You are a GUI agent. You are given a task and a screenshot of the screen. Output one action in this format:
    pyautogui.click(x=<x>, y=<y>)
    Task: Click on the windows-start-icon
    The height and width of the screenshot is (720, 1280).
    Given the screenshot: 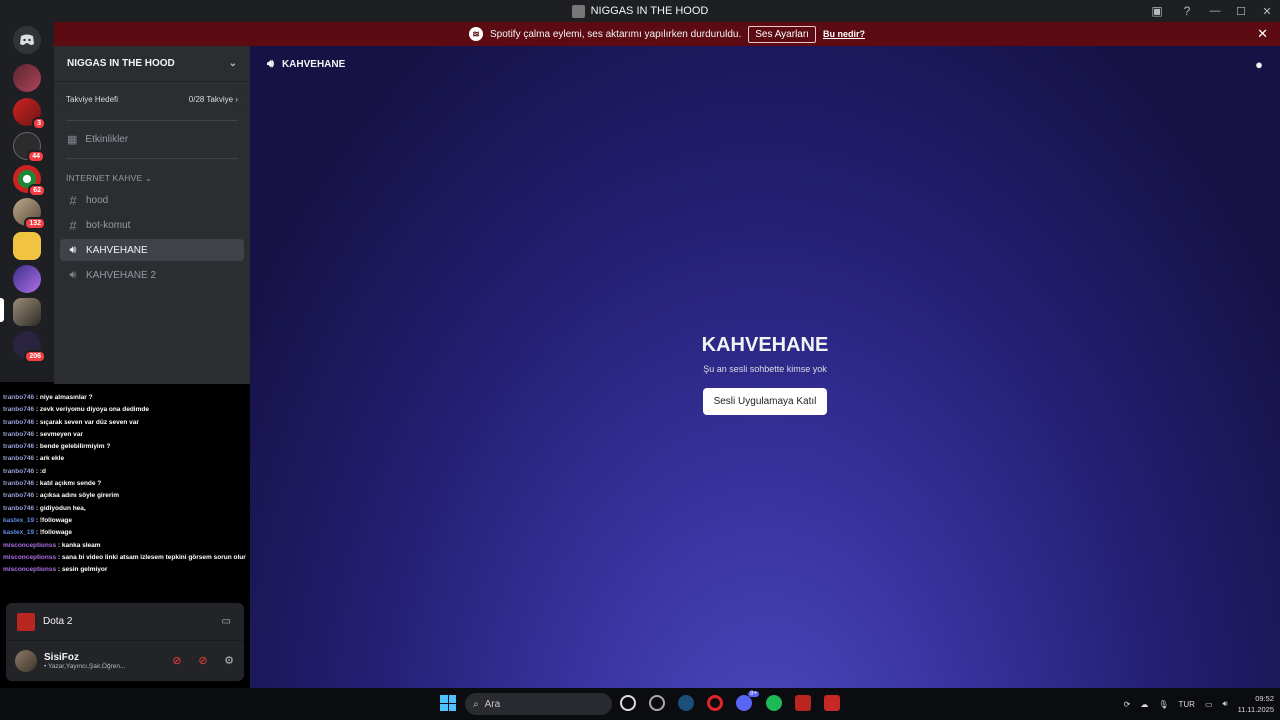 What is the action you would take?
    pyautogui.click(x=448, y=703)
    